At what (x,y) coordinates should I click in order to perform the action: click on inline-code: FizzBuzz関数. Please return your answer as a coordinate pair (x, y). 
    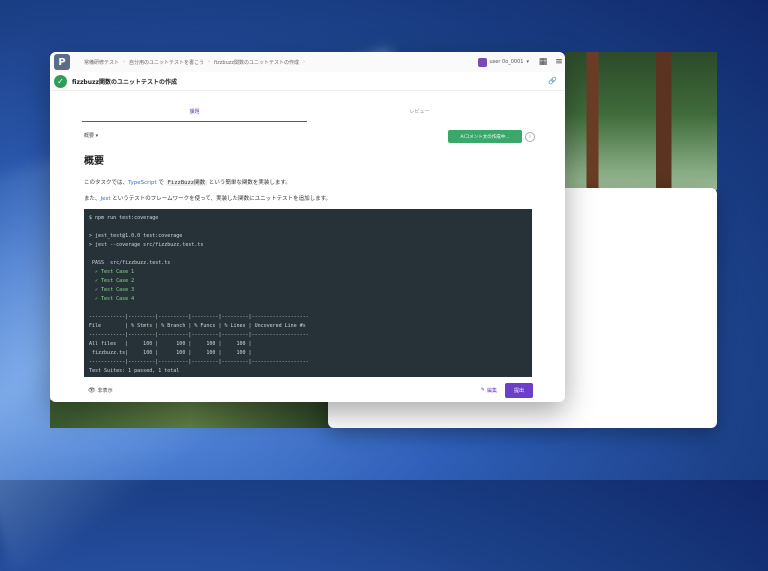
    Looking at the image, I should click on (186, 183).